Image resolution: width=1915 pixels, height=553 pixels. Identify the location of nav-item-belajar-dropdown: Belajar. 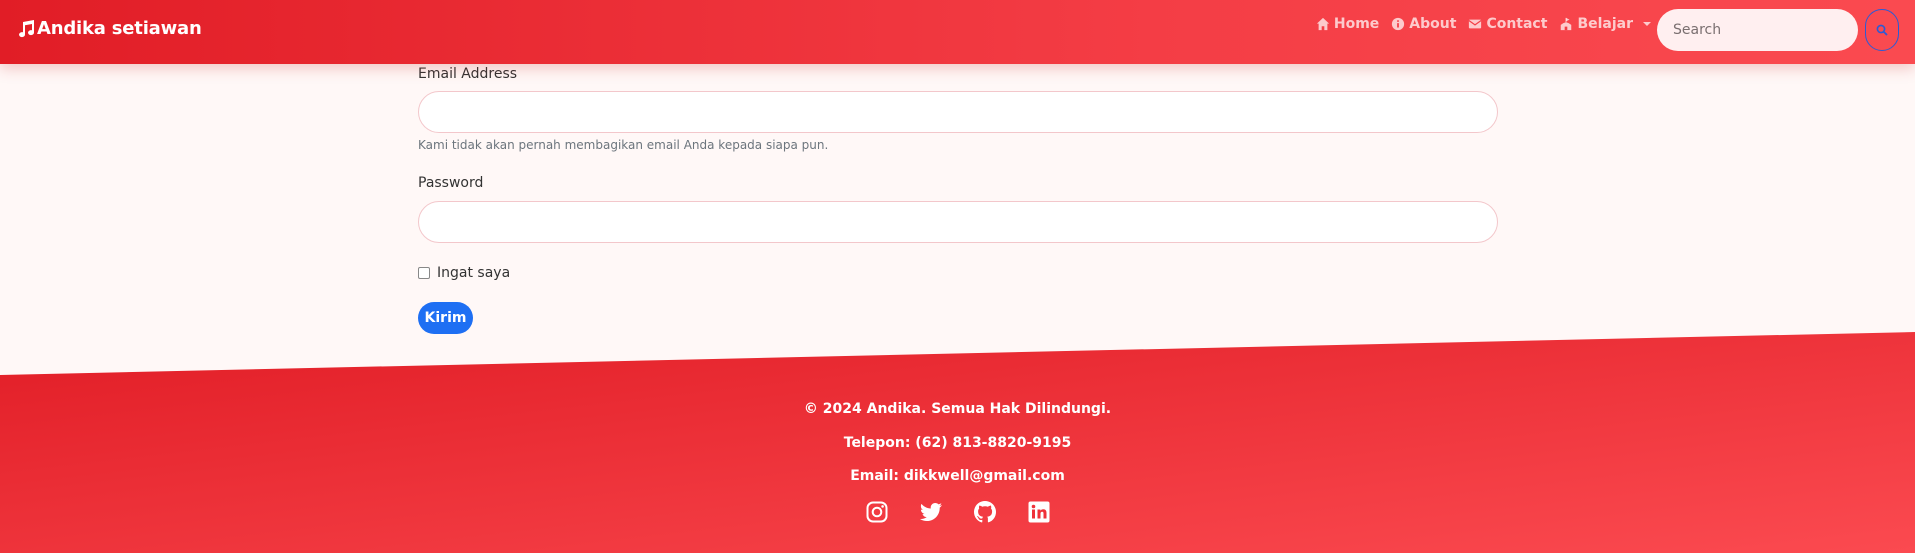
(1605, 24).